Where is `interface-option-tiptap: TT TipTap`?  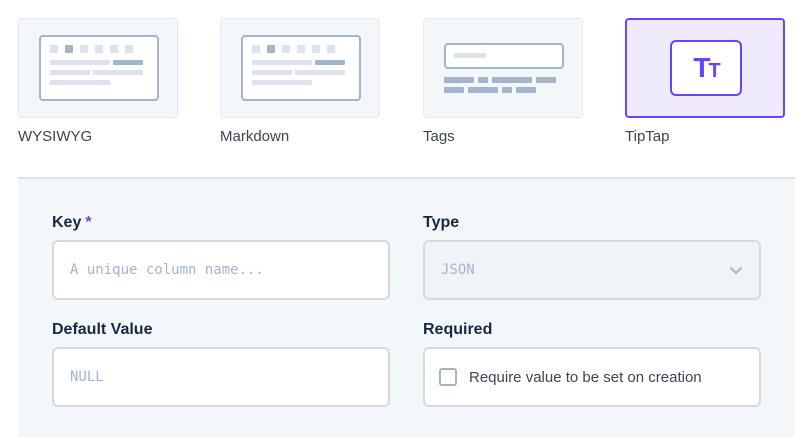
interface-option-tiptap: TT TipTap is located at coordinates (705, 82).